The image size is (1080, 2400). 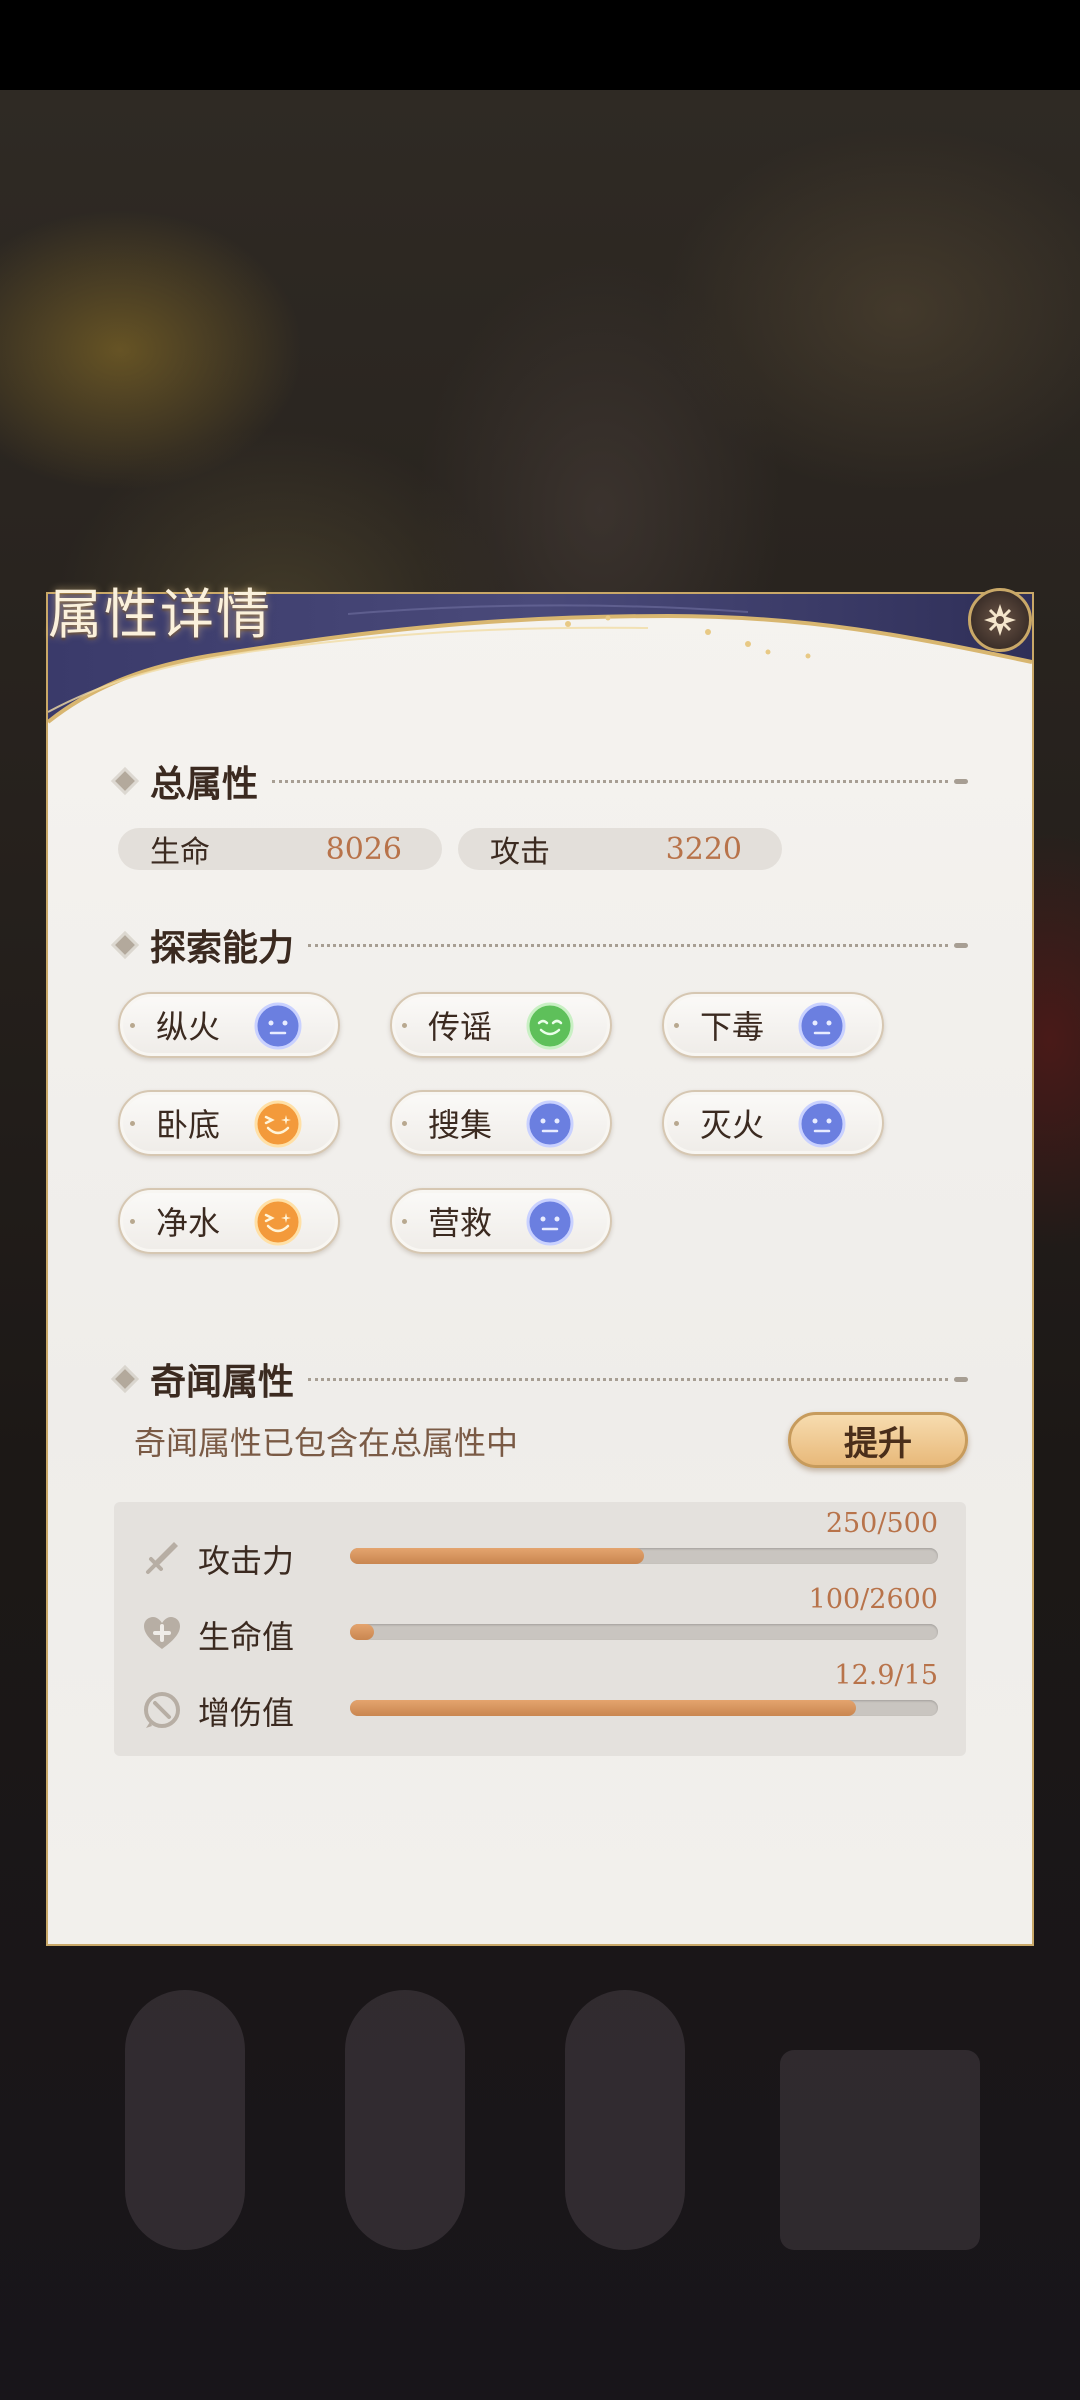 I want to click on close-icon, so click(x=1000, y=620).